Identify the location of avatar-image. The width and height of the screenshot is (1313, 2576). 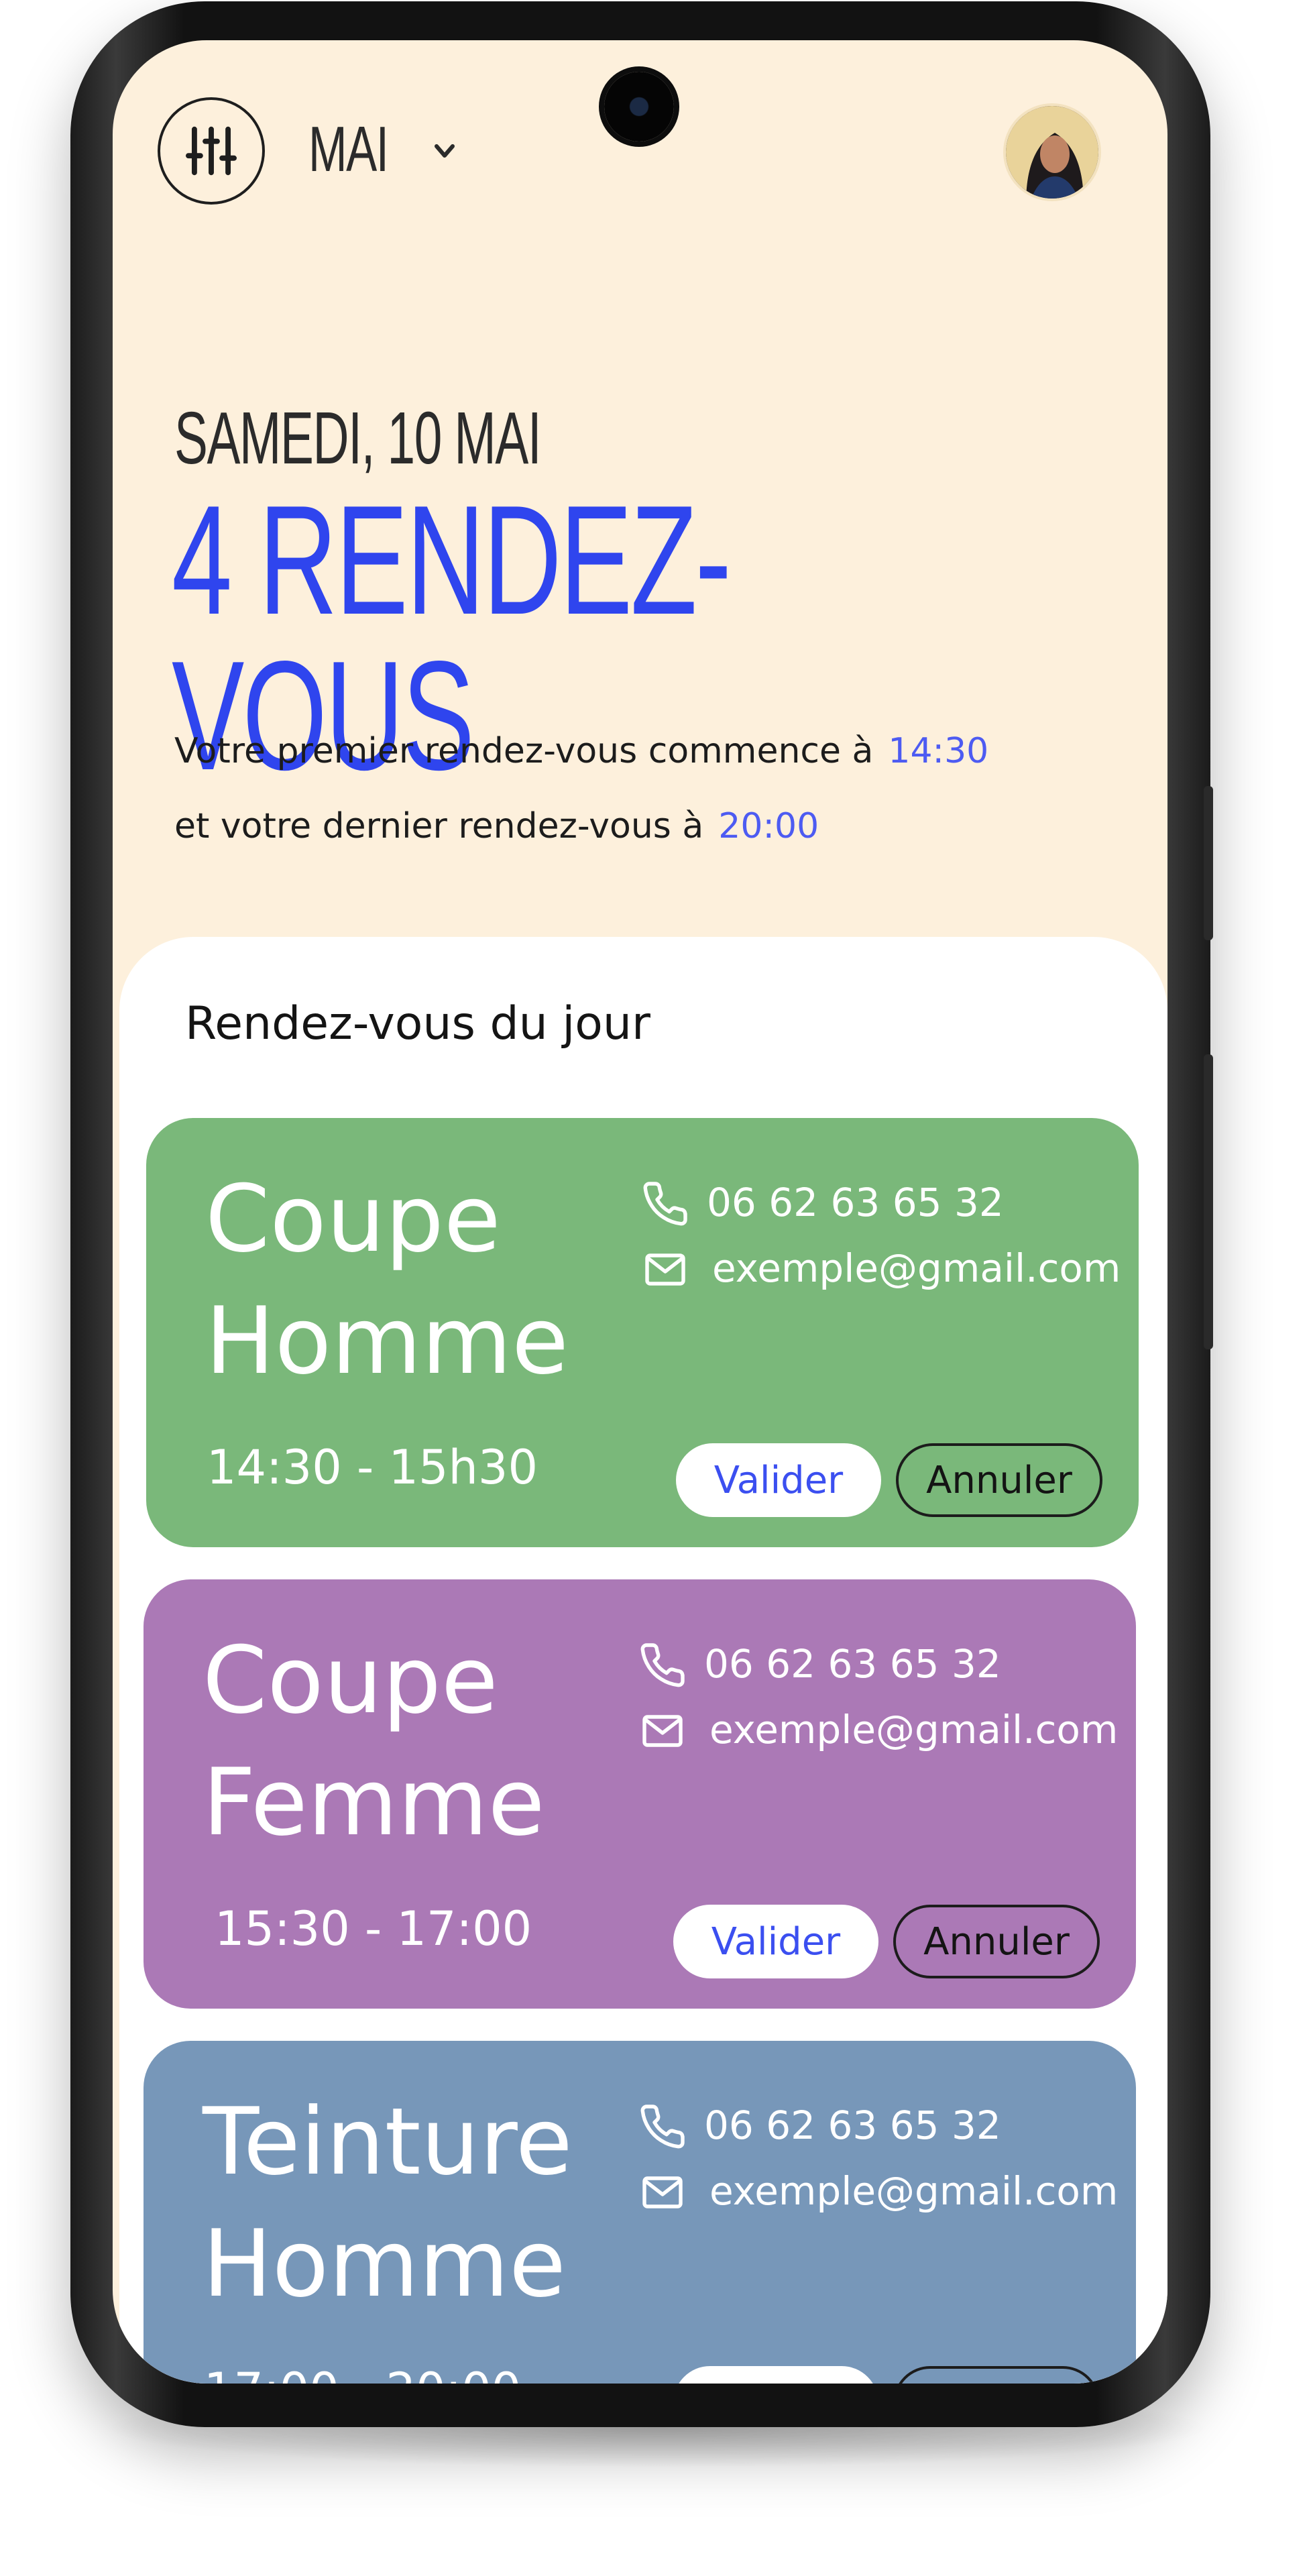
(1052, 152).